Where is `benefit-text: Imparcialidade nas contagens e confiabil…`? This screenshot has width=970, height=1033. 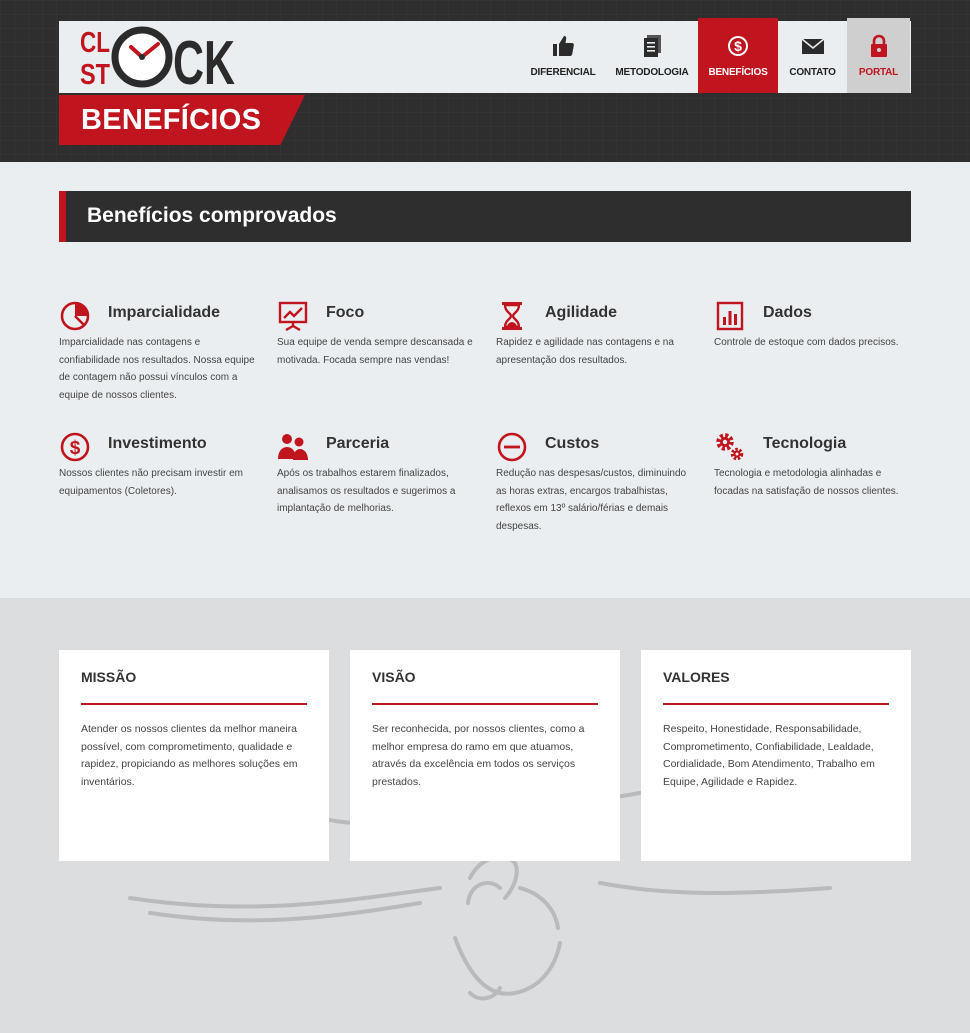
benefit-text: Imparcialidade nas contagens e confiabil… is located at coordinates (157, 369).